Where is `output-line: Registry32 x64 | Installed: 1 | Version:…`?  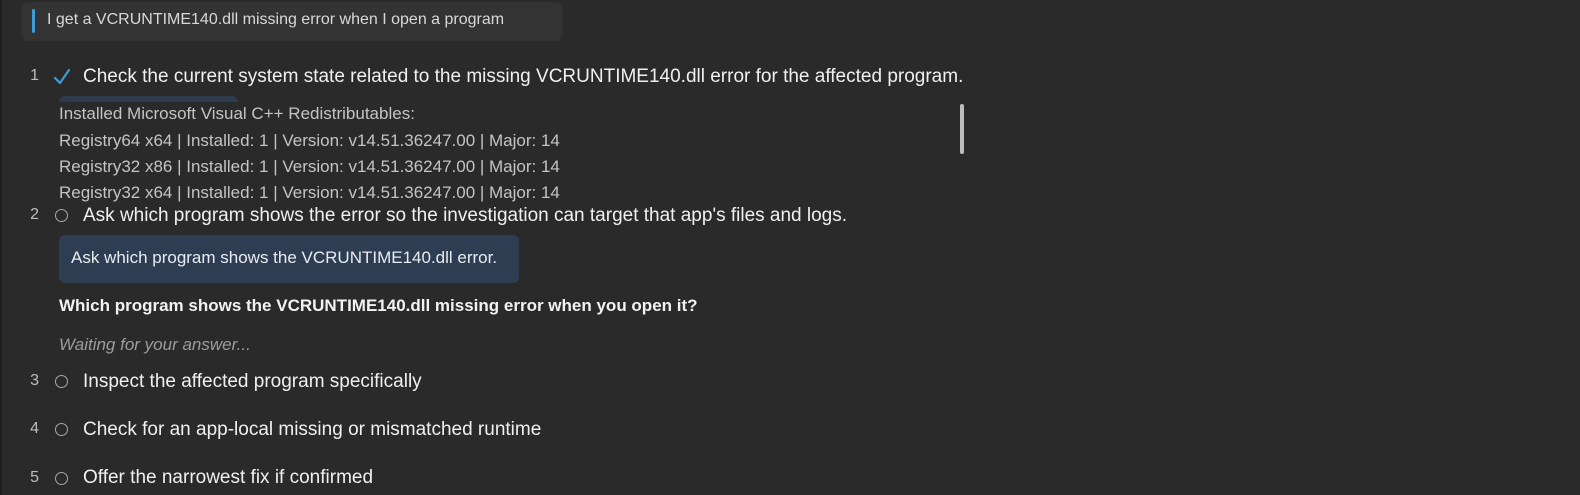 output-line: Registry32 x64 | Installed: 1 | Version:… is located at coordinates (309, 192).